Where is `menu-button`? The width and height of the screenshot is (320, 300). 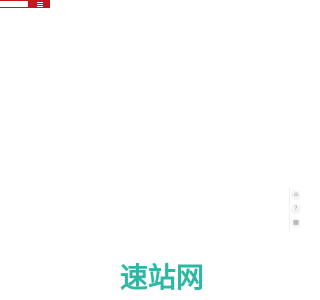
menu-button is located at coordinates (40, 4).